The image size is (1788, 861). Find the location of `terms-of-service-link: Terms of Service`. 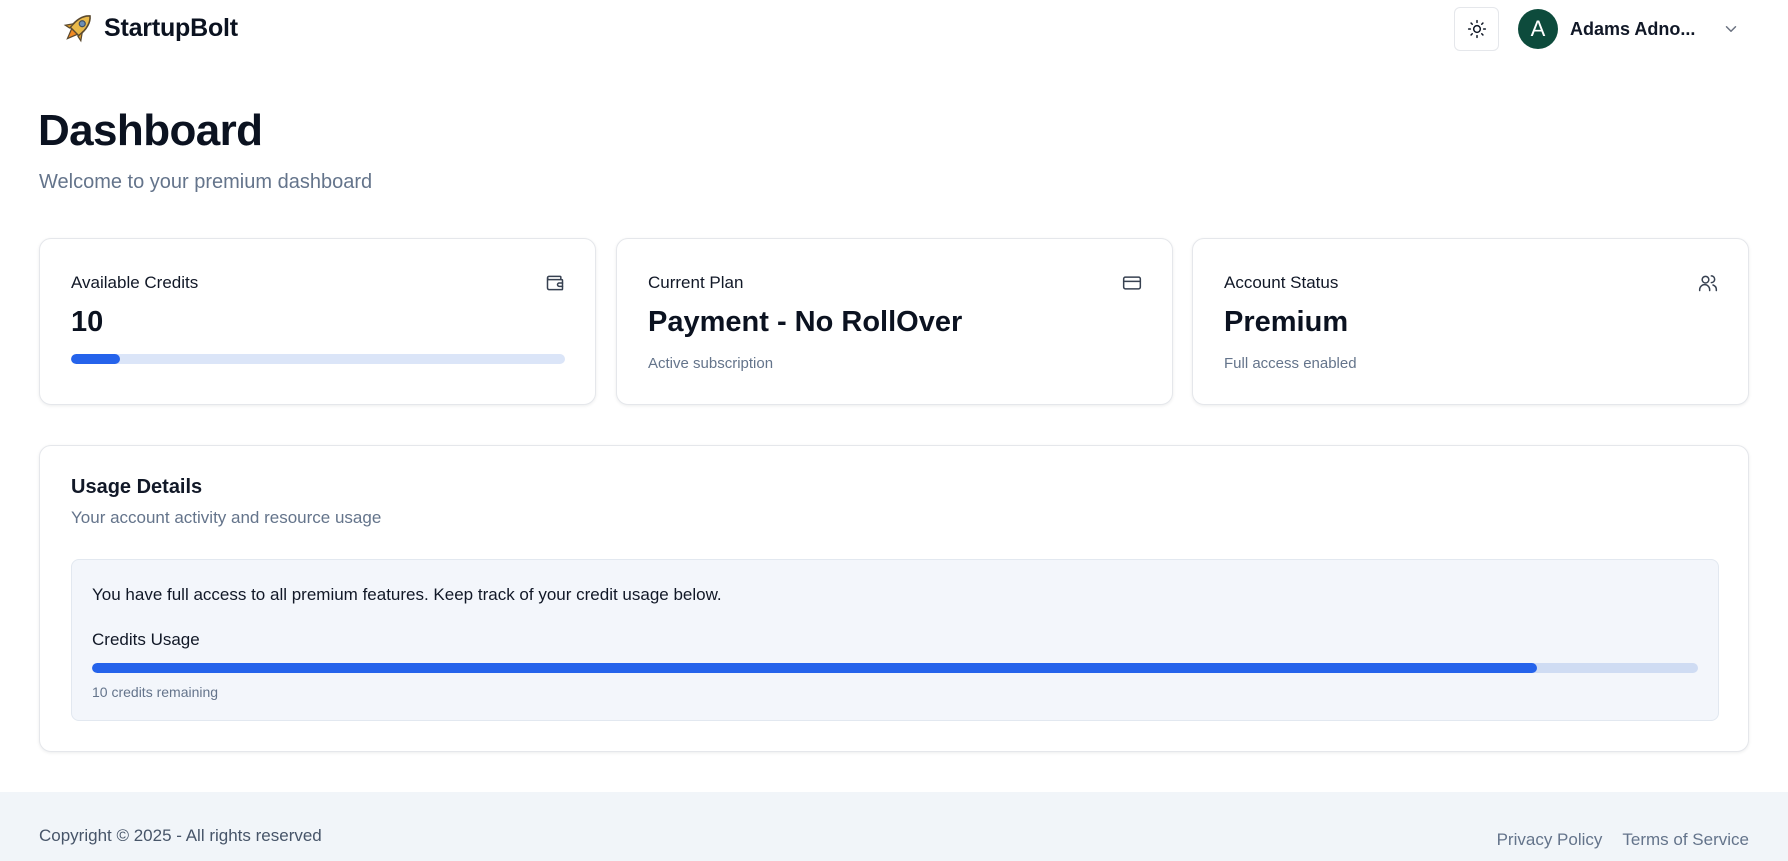

terms-of-service-link: Terms of Service is located at coordinates (1685, 840).